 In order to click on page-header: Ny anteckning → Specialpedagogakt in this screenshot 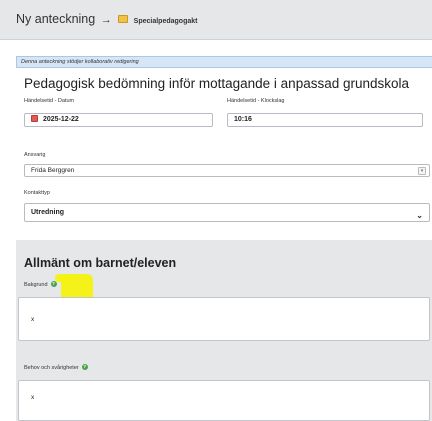, I will do `click(216, 20)`.